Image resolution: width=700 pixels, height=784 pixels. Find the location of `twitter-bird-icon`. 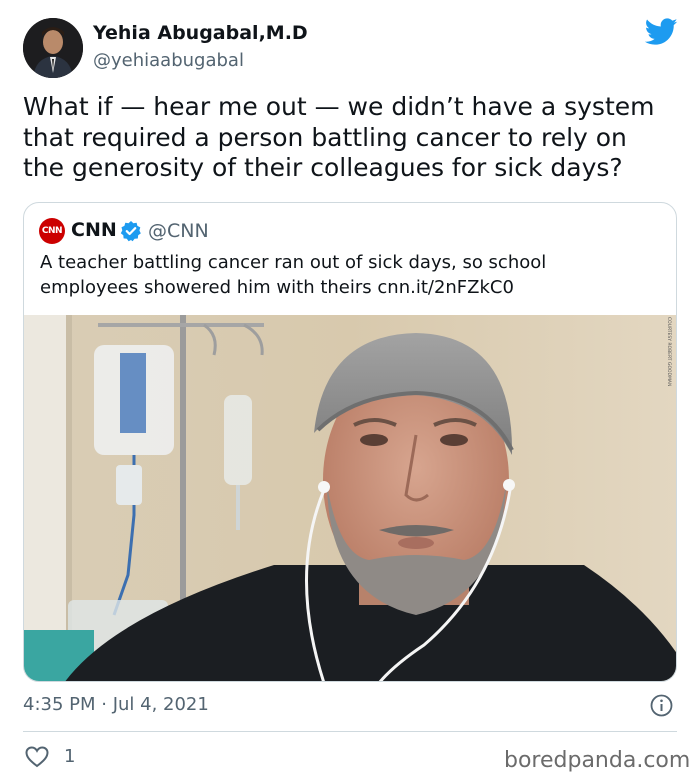

twitter-bird-icon is located at coordinates (661, 32).